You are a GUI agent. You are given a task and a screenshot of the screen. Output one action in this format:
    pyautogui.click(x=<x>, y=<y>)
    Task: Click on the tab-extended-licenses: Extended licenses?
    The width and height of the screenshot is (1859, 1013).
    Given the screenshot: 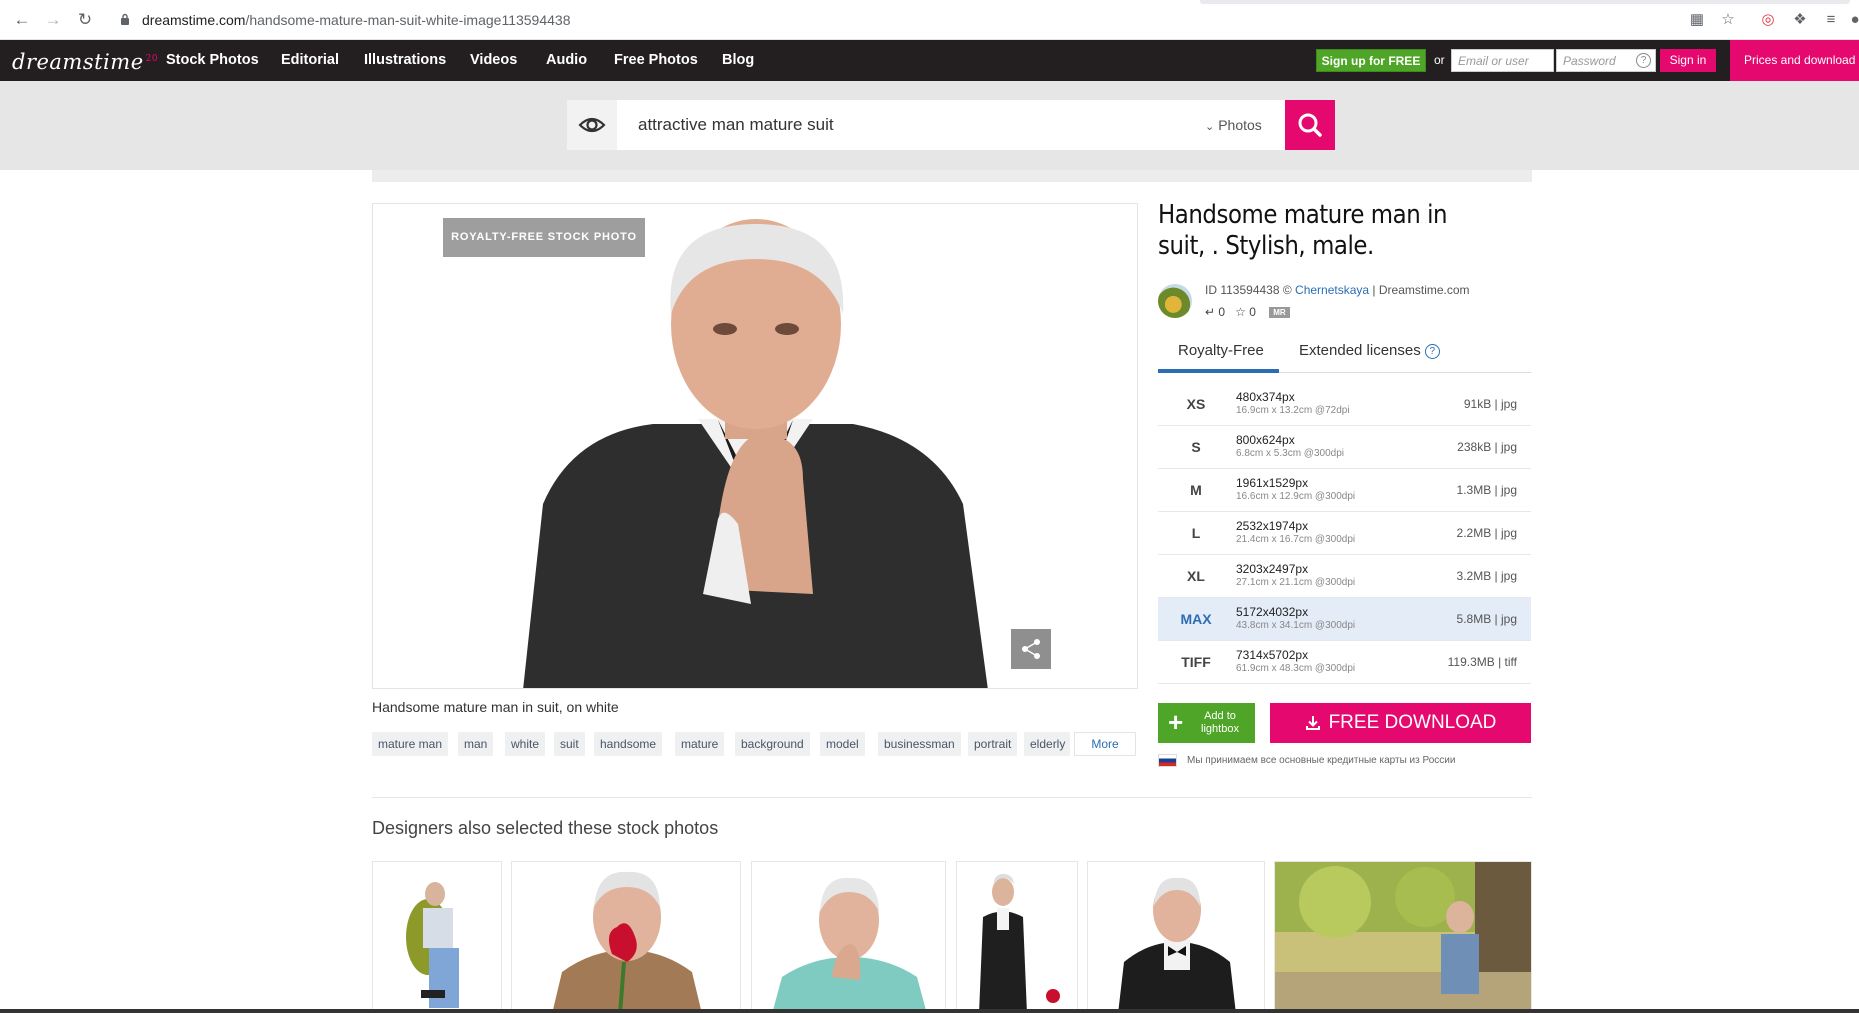 What is the action you would take?
    pyautogui.click(x=1369, y=350)
    